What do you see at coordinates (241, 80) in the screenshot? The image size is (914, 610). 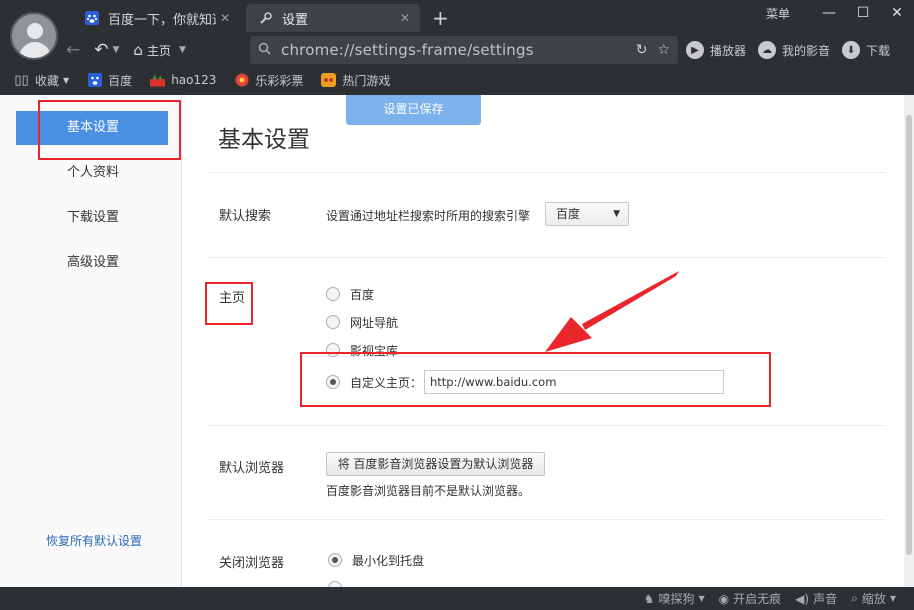 I see `lottery-icon` at bounding box center [241, 80].